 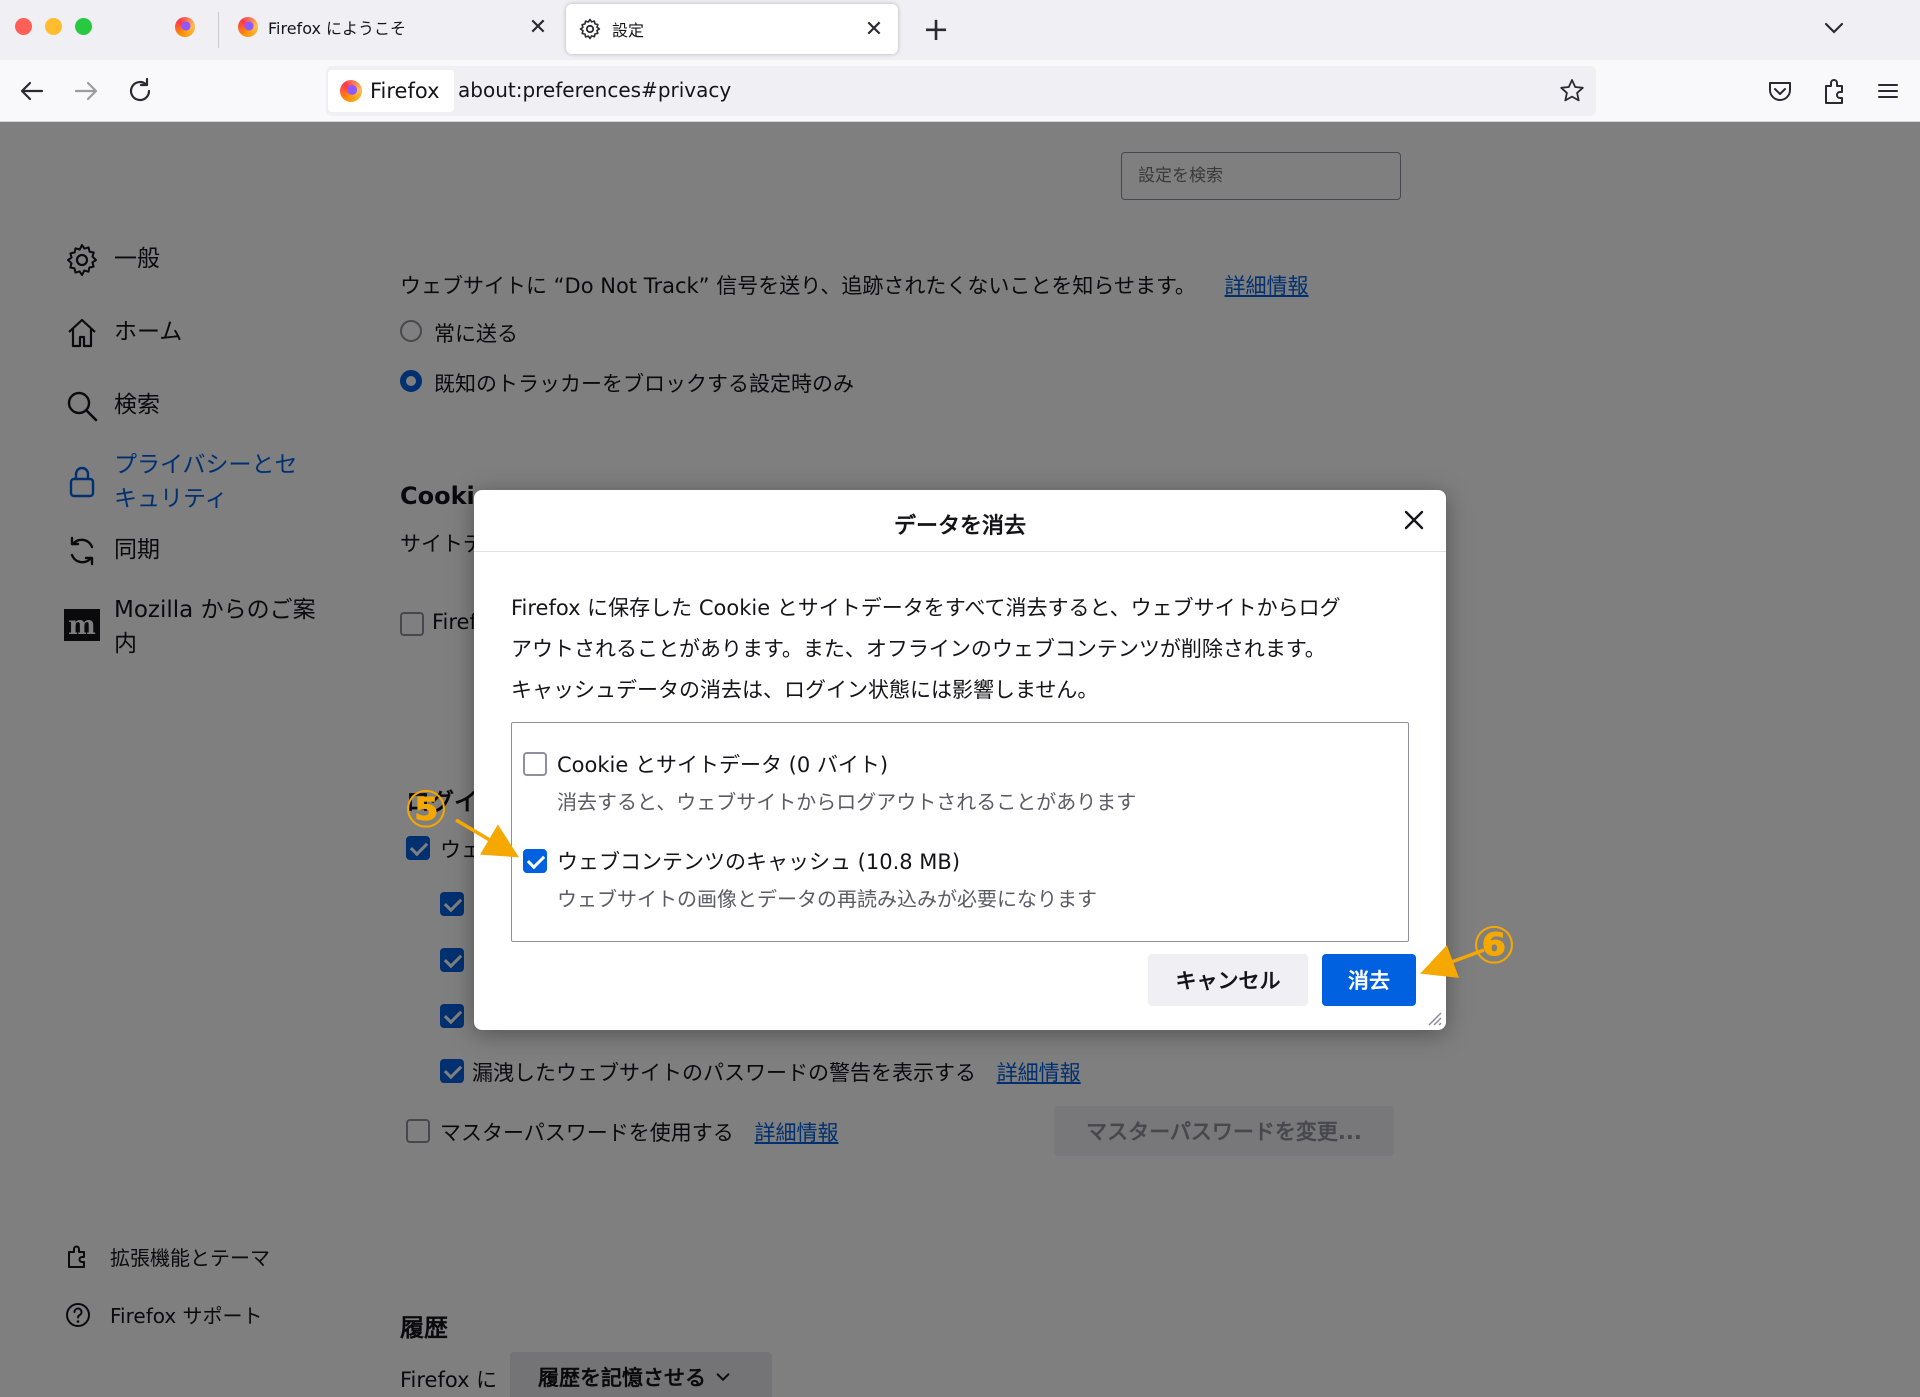 What do you see at coordinates (1572, 91) in the screenshot?
I see `bookmark-star-icon` at bounding box center [1572, 91].